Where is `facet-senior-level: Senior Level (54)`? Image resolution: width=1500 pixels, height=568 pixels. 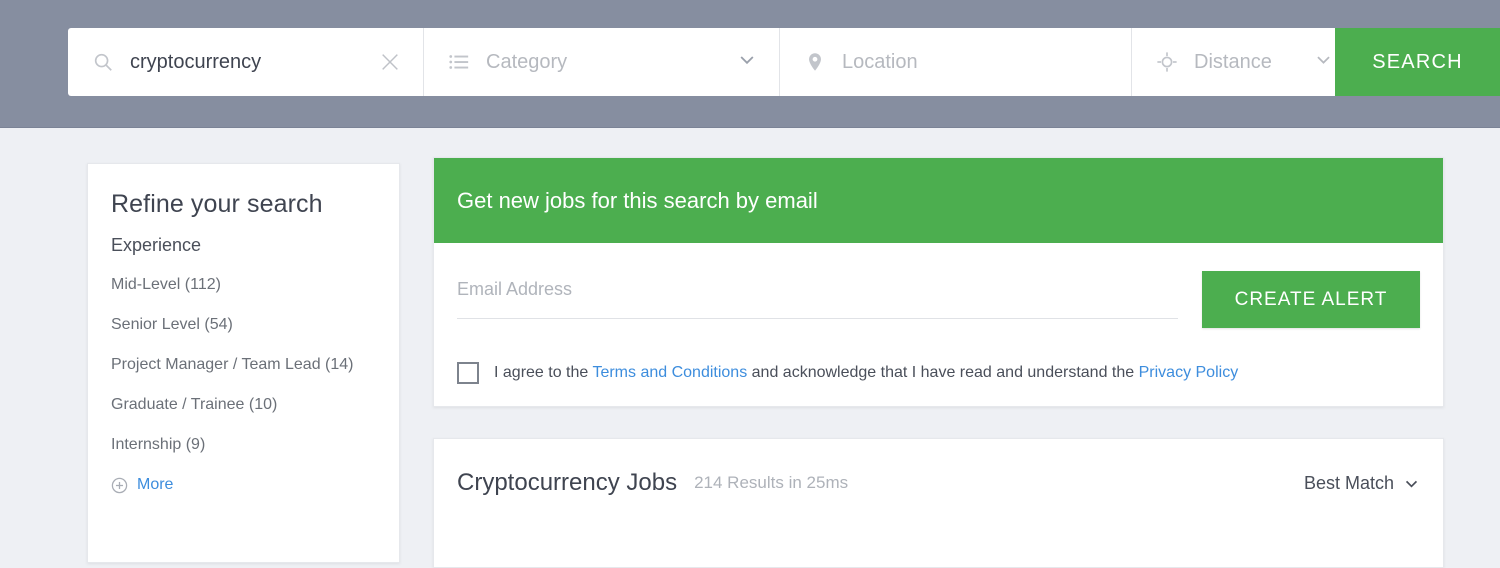
facet-senior-level: Senior Level (54) is located at coordinates (255, 325).